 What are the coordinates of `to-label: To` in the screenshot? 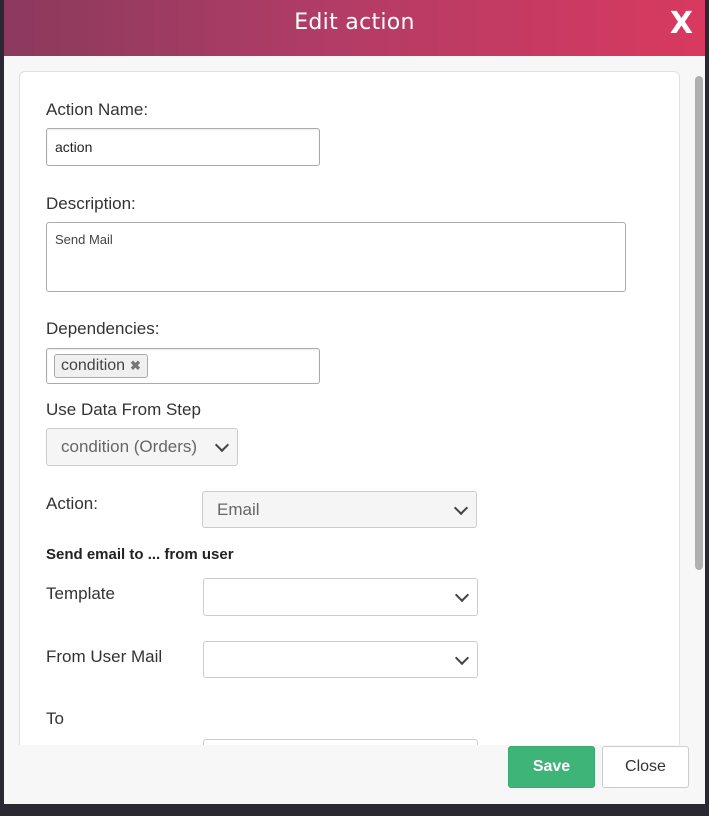 It's located at (55, 718).